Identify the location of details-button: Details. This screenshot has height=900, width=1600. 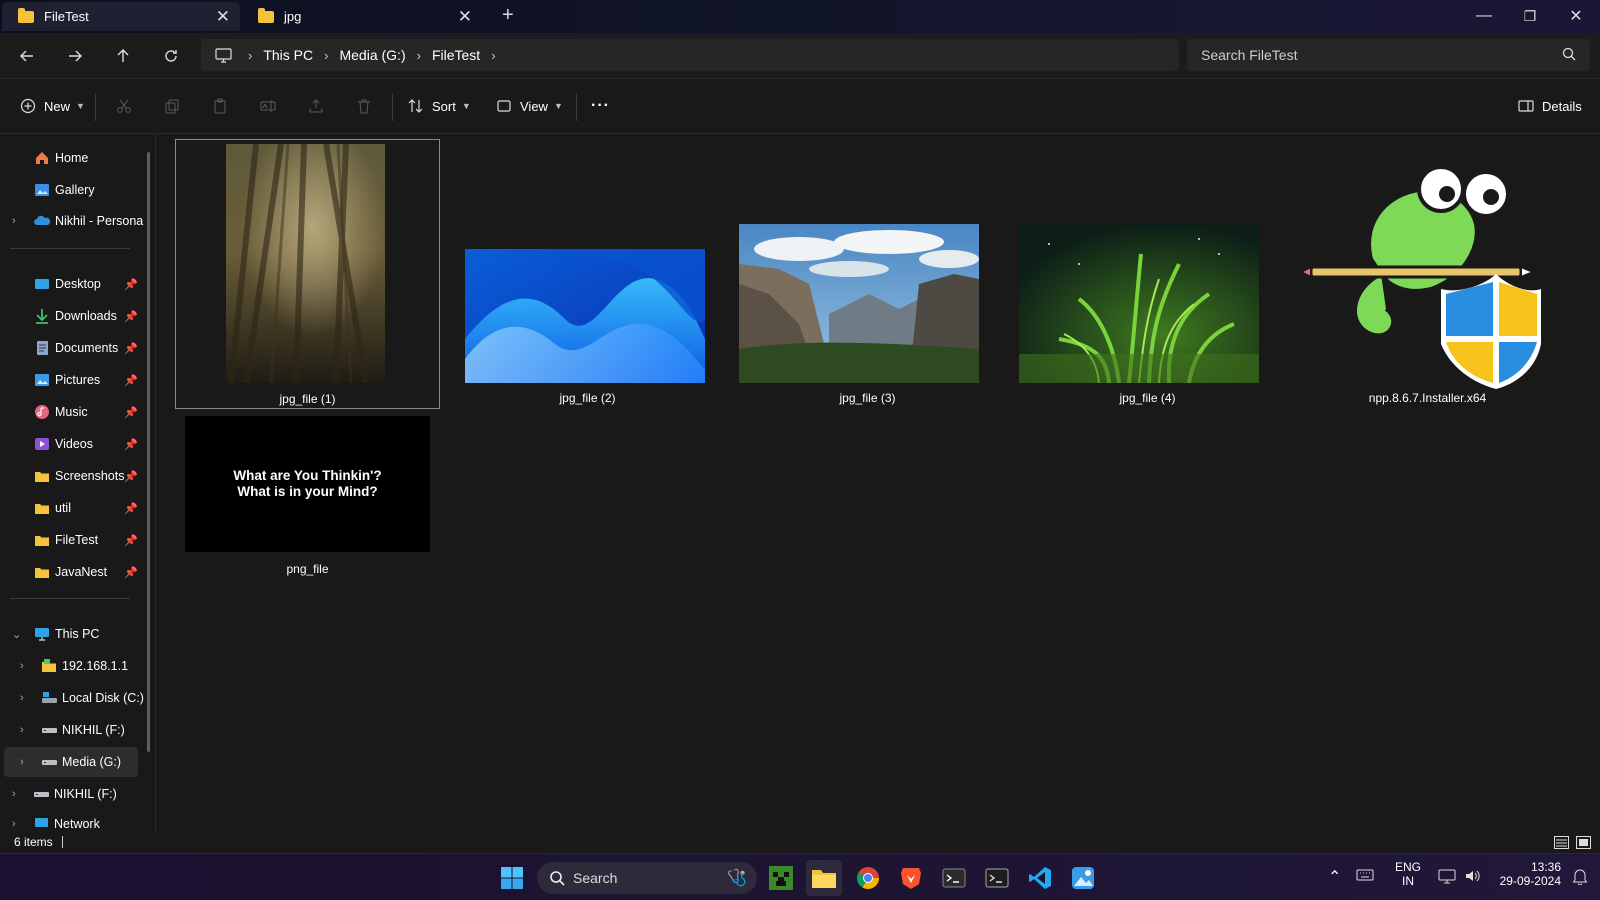
(1550, 106).